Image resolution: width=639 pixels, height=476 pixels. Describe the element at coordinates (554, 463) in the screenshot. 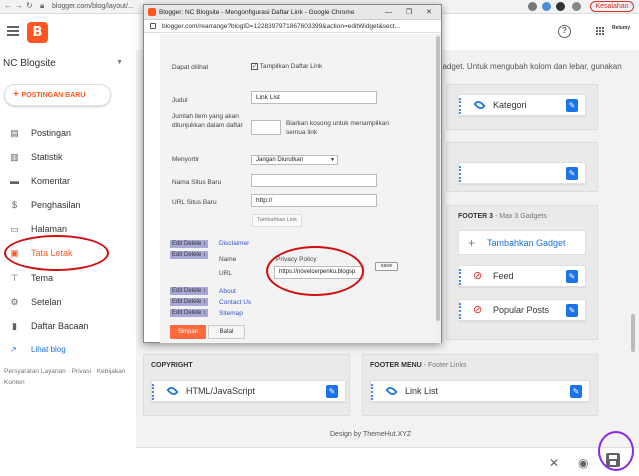

I see `close-icon: ✕` at that location.